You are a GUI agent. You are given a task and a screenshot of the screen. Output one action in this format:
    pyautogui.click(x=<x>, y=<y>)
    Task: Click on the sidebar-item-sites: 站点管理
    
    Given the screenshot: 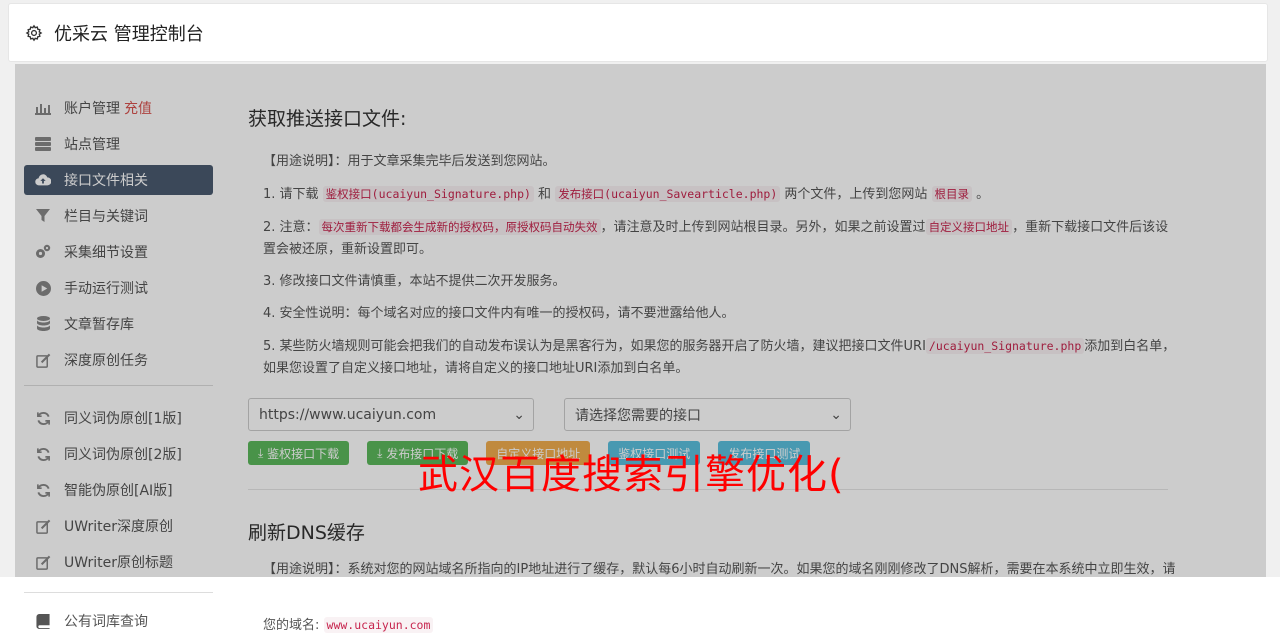 What is the action you would take?
    pyautogui.click(x=118, y=144)
    